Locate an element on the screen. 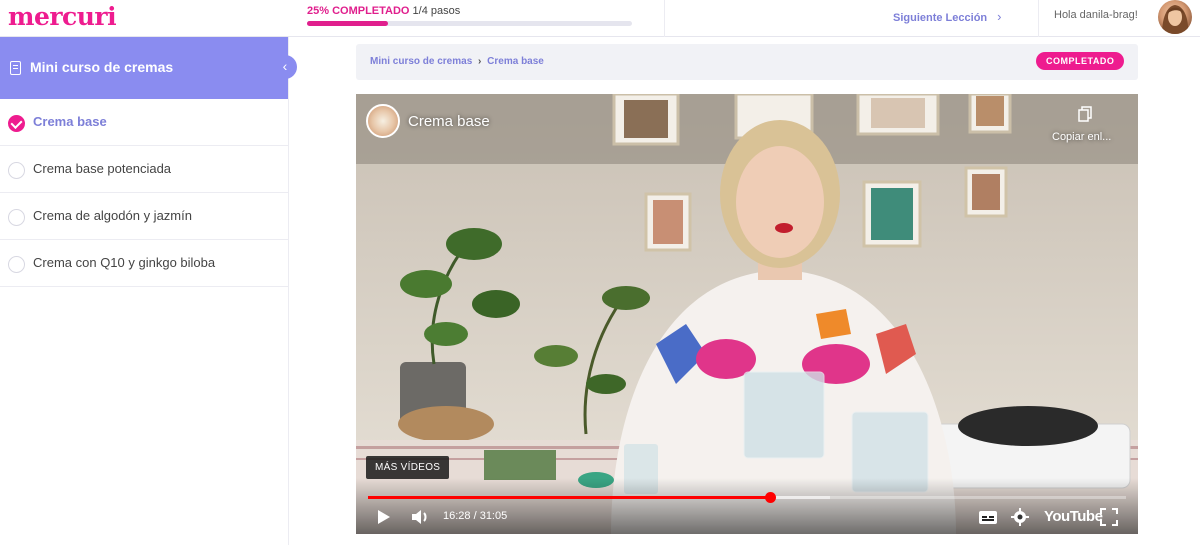 The width and height of the screenshot is (1200, 545). more-videos-button: MÁS VÍDEOS is located at coordinates (408, 467).